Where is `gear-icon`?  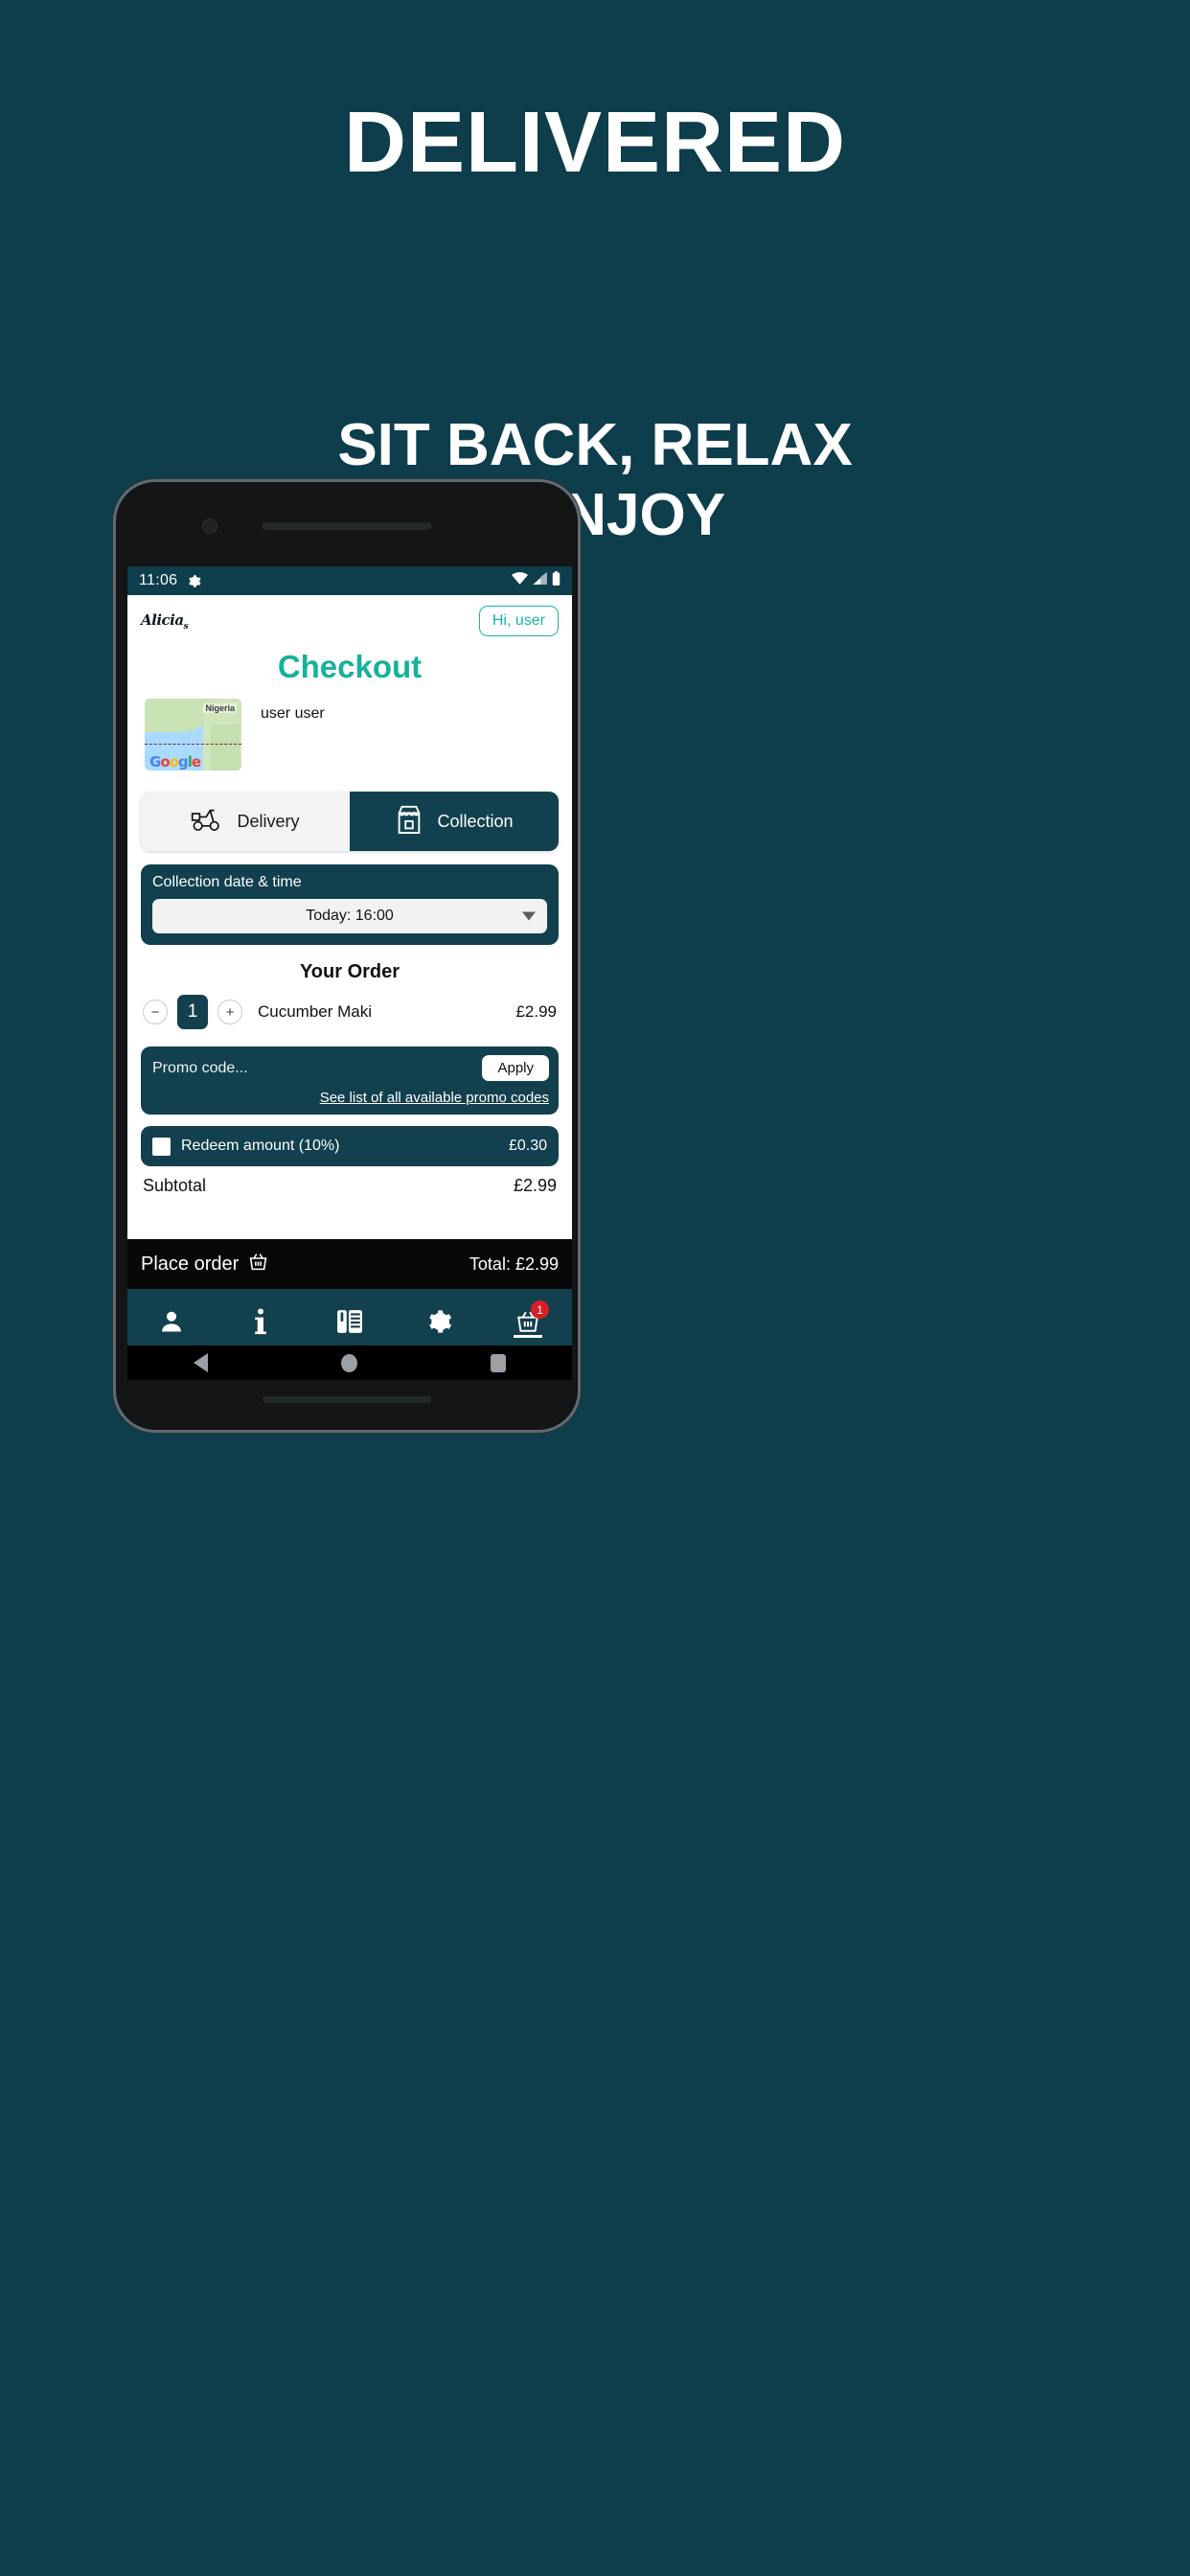
gear-icon is located at coordinates (194, 581).